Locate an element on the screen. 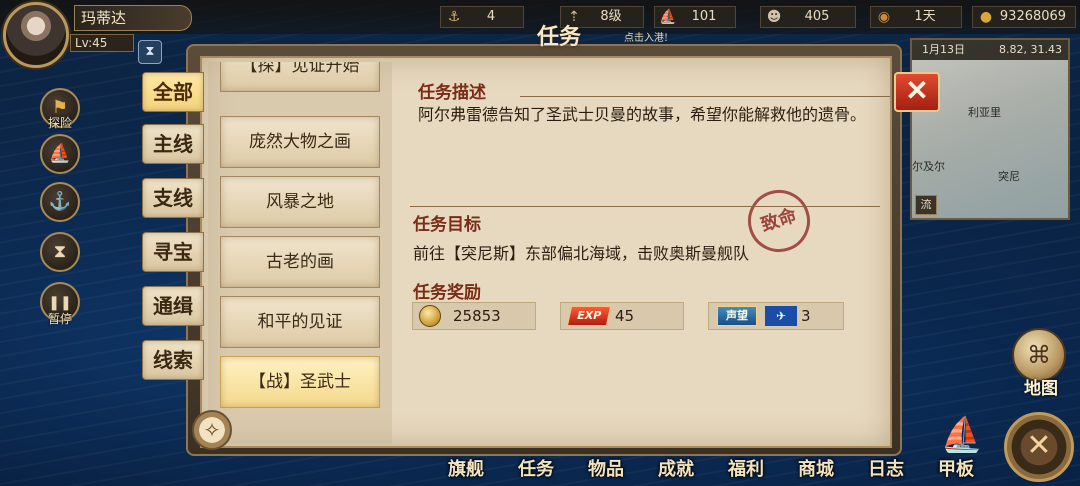 The height and width of the screenshot is (486, 1080). deck-ship-icon: ⛵ is located at coordinates (962, 435).